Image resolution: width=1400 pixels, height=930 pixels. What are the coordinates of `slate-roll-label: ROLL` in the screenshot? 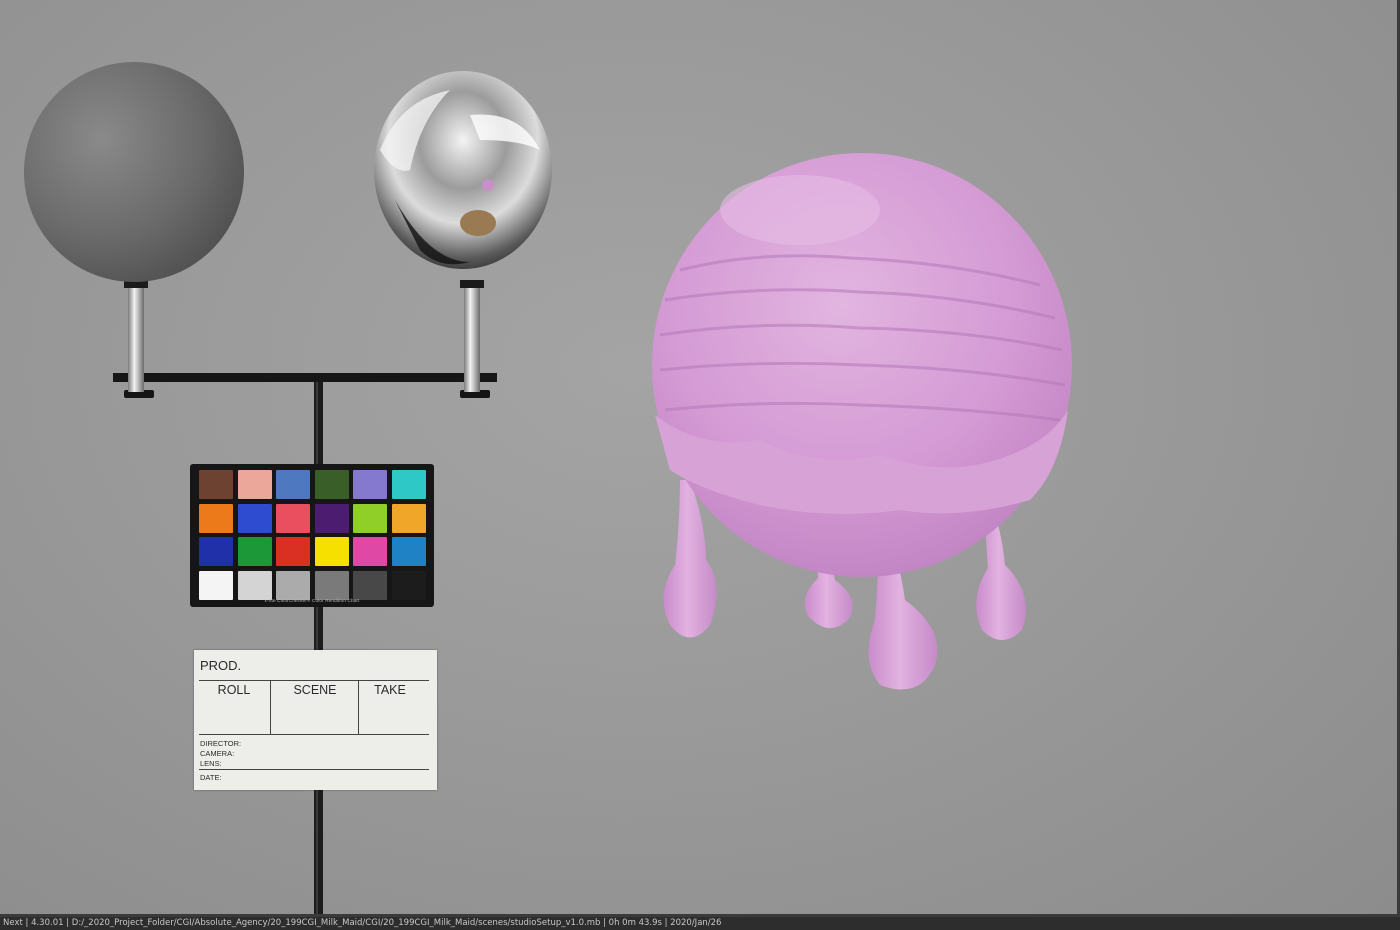 It's located at (234, 690).